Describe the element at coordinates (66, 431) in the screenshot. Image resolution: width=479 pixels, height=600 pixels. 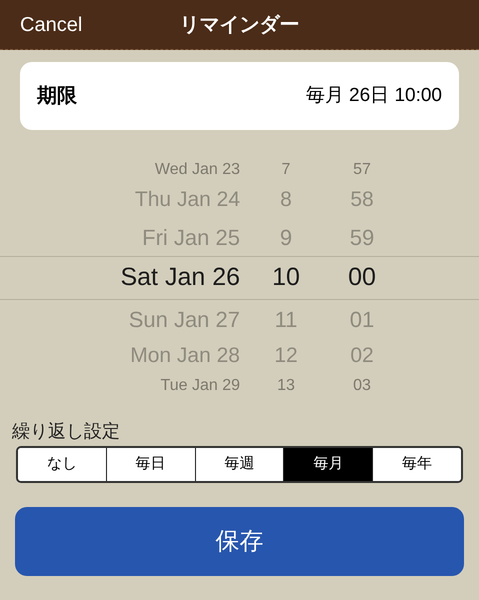
I see `repeat-label: 繰り返し設定` at that location.